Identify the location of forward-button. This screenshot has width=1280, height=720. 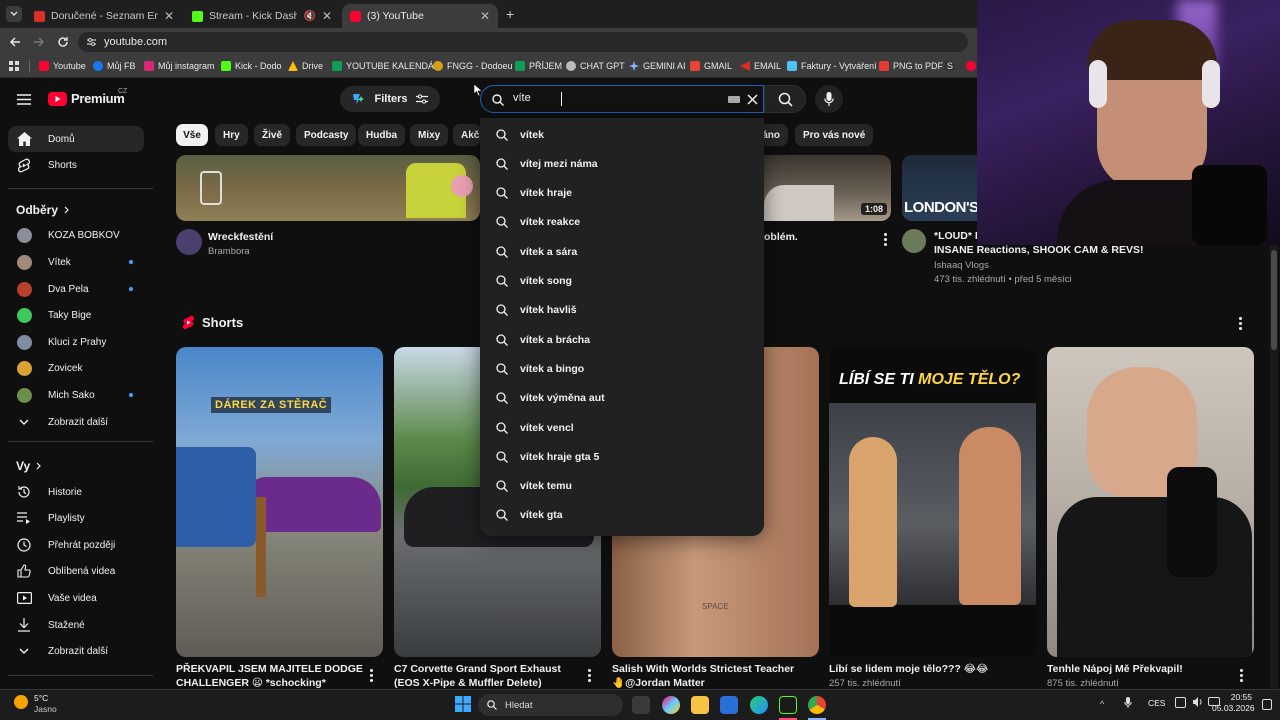
(39, 42).